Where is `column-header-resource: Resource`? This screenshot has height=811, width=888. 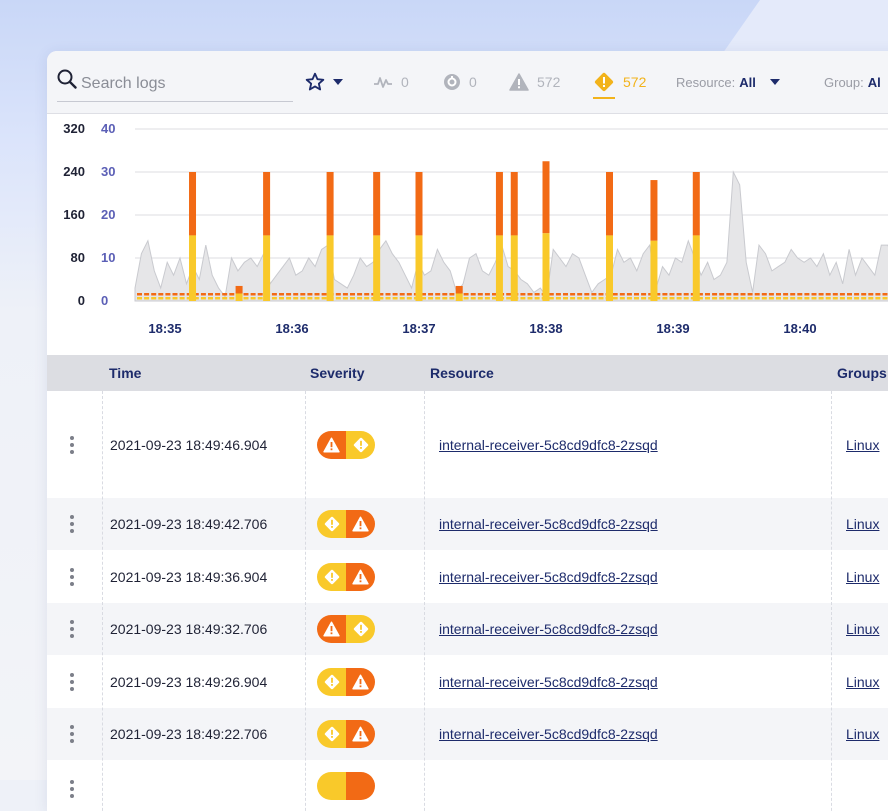
column-header-resource: Resource is located at coordinates (462, 373).